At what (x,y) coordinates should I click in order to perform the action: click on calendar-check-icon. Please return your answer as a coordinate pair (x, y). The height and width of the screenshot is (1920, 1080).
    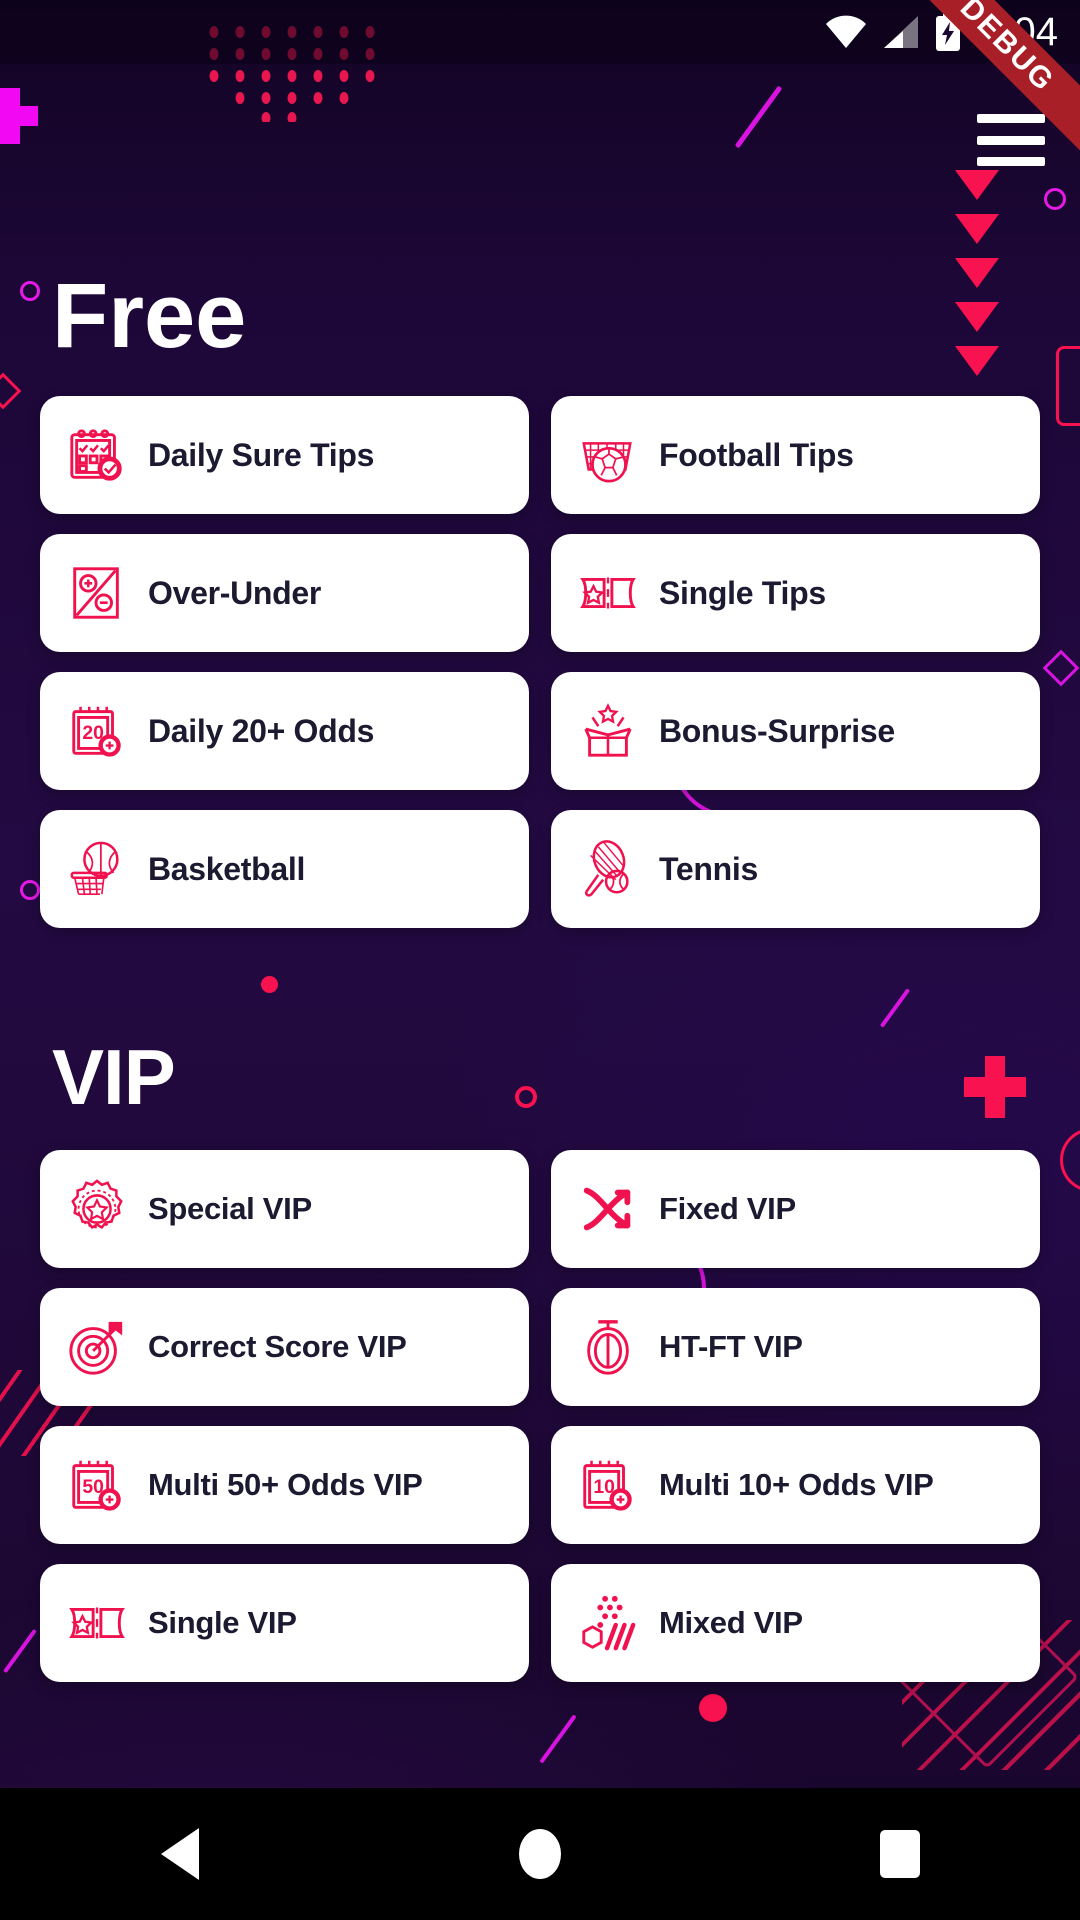
    Looking at the image, I should click on (96, 455).